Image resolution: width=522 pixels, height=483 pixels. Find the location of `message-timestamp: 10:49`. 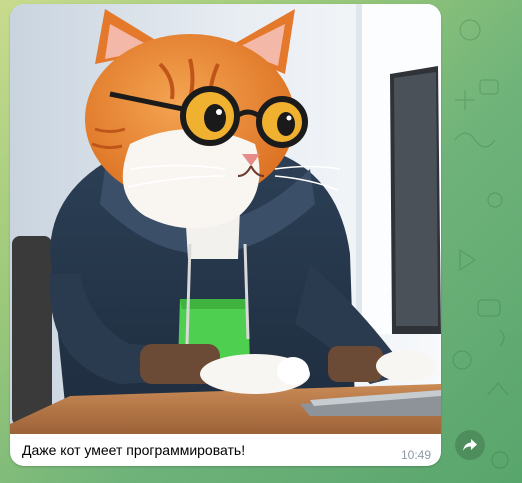

message-timestamp: 10:49 is located at coordinates (415, 455).